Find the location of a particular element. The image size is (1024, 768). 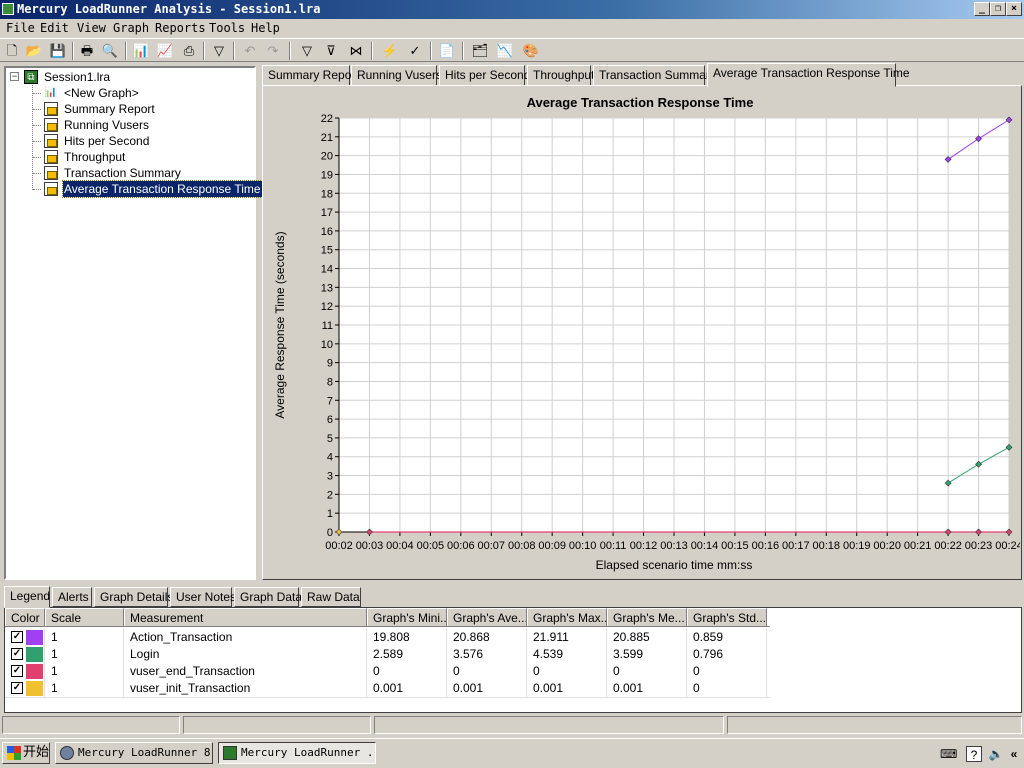

tree-item-running-vusers: Running Vusers is located at coordinates (106, 125).